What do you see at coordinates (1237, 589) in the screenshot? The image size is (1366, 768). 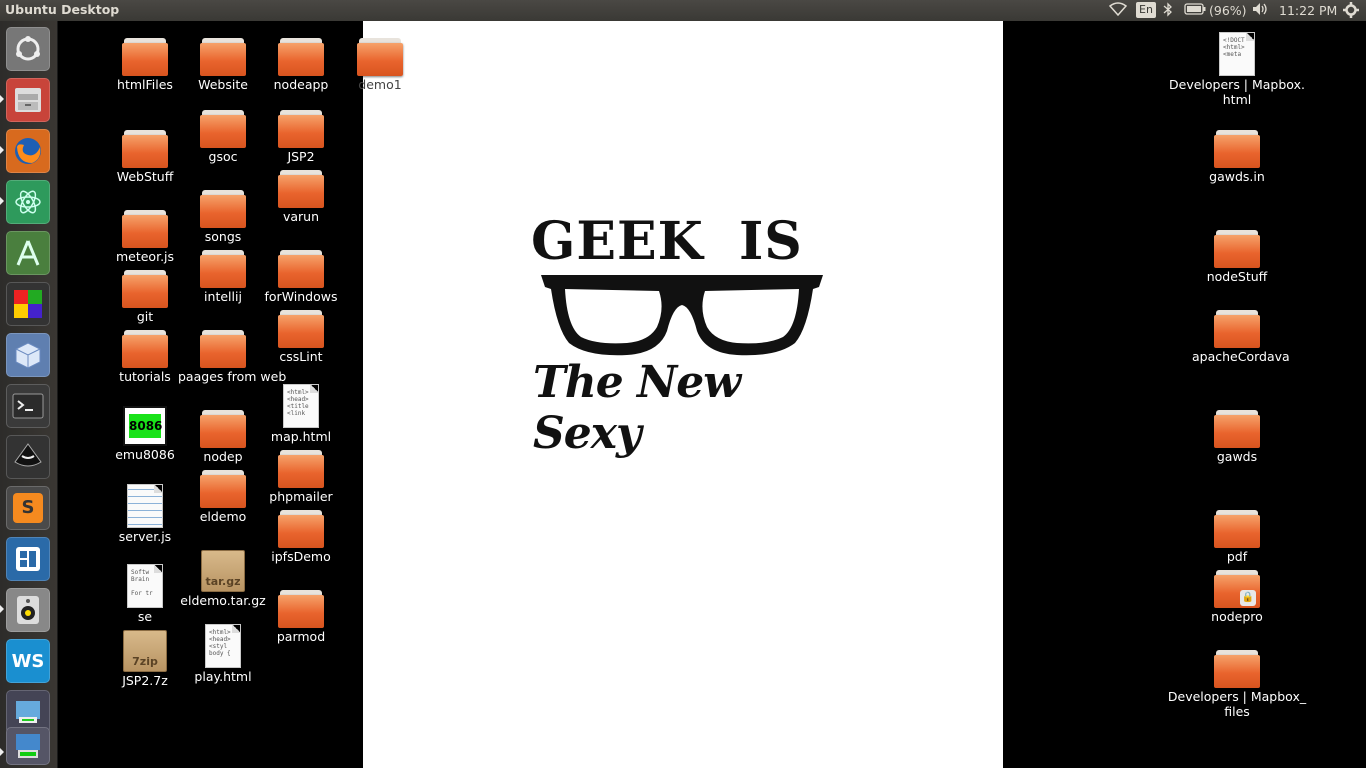 I see `folder-icon: 🔒` at bounding box center [1237, 589].